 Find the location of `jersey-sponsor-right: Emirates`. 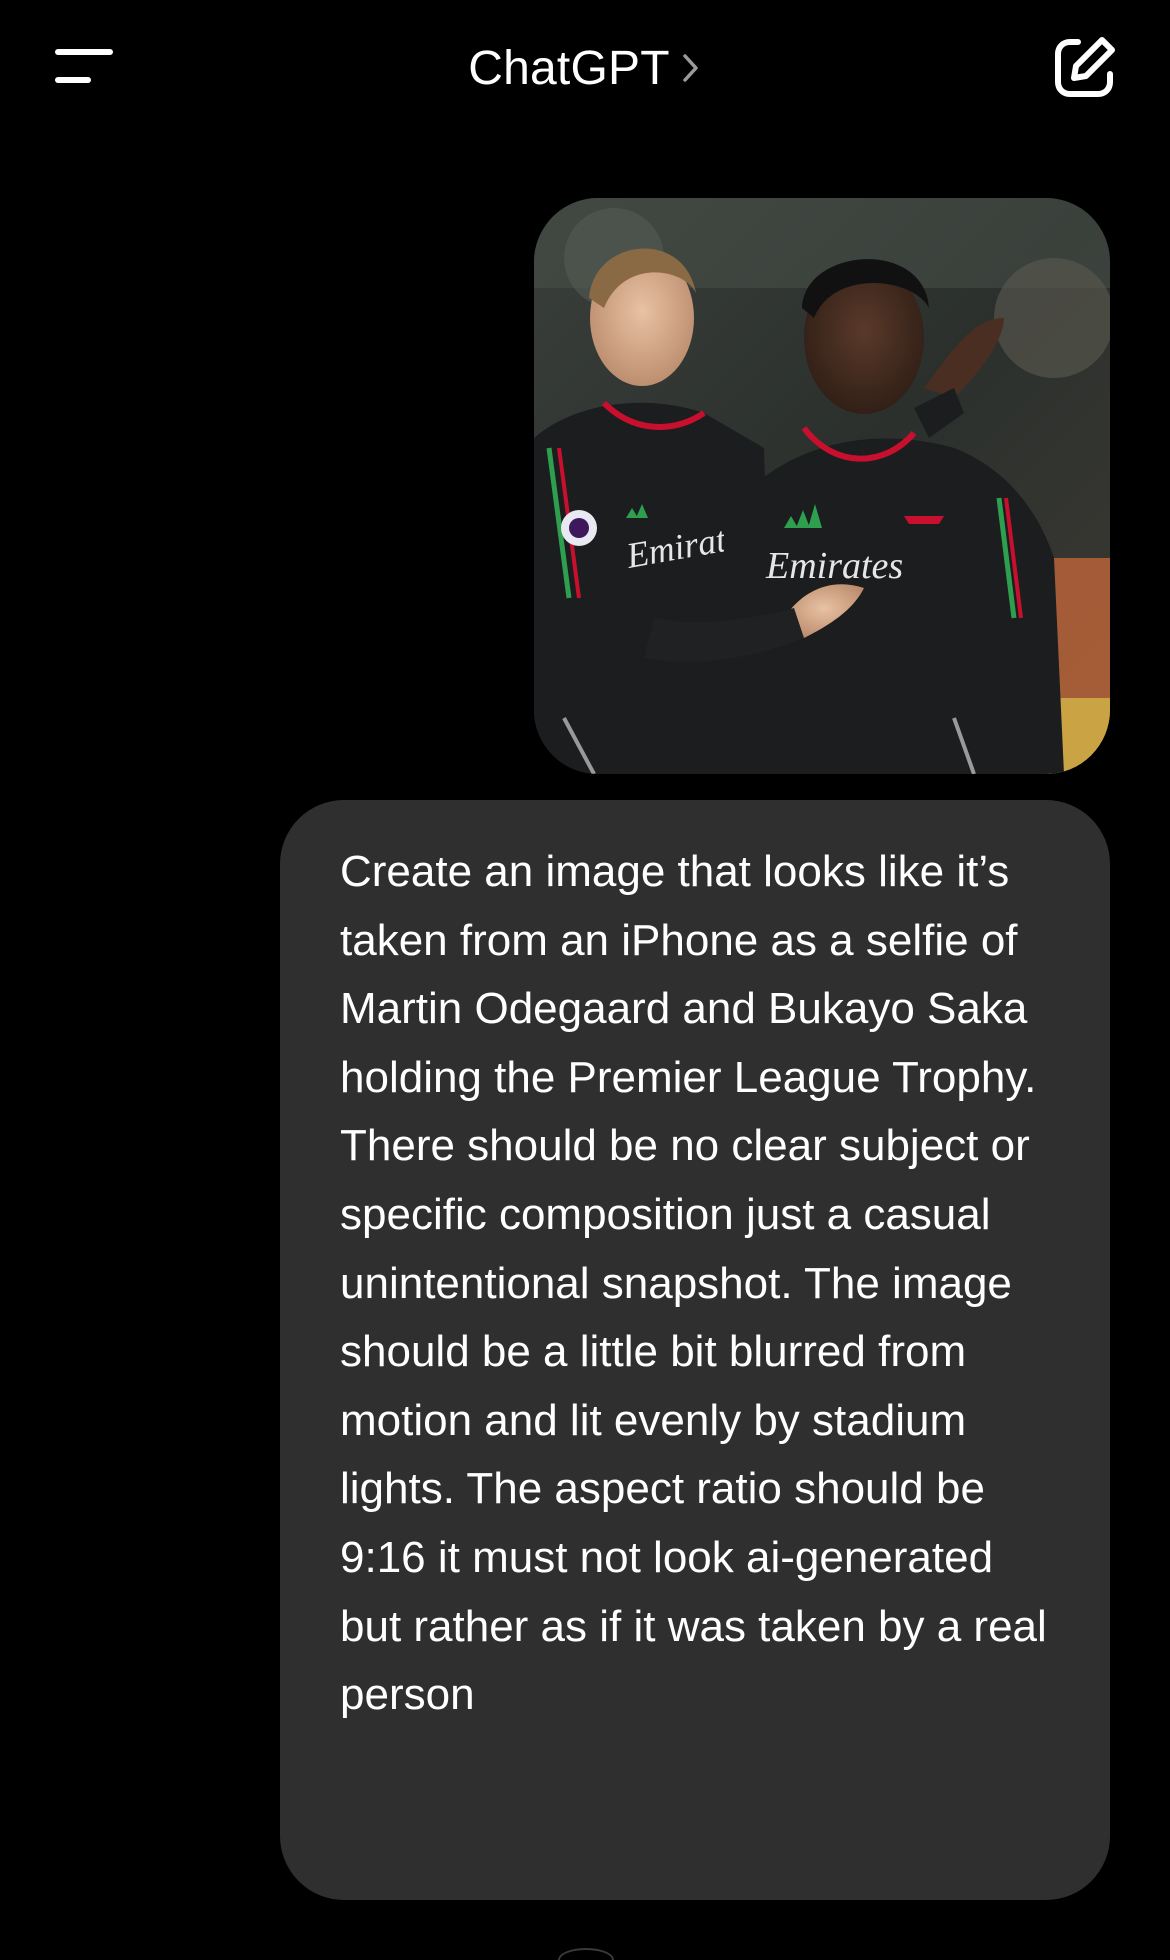

jersey-sponsor-right: Emirates is located at coordinates (834, 566).